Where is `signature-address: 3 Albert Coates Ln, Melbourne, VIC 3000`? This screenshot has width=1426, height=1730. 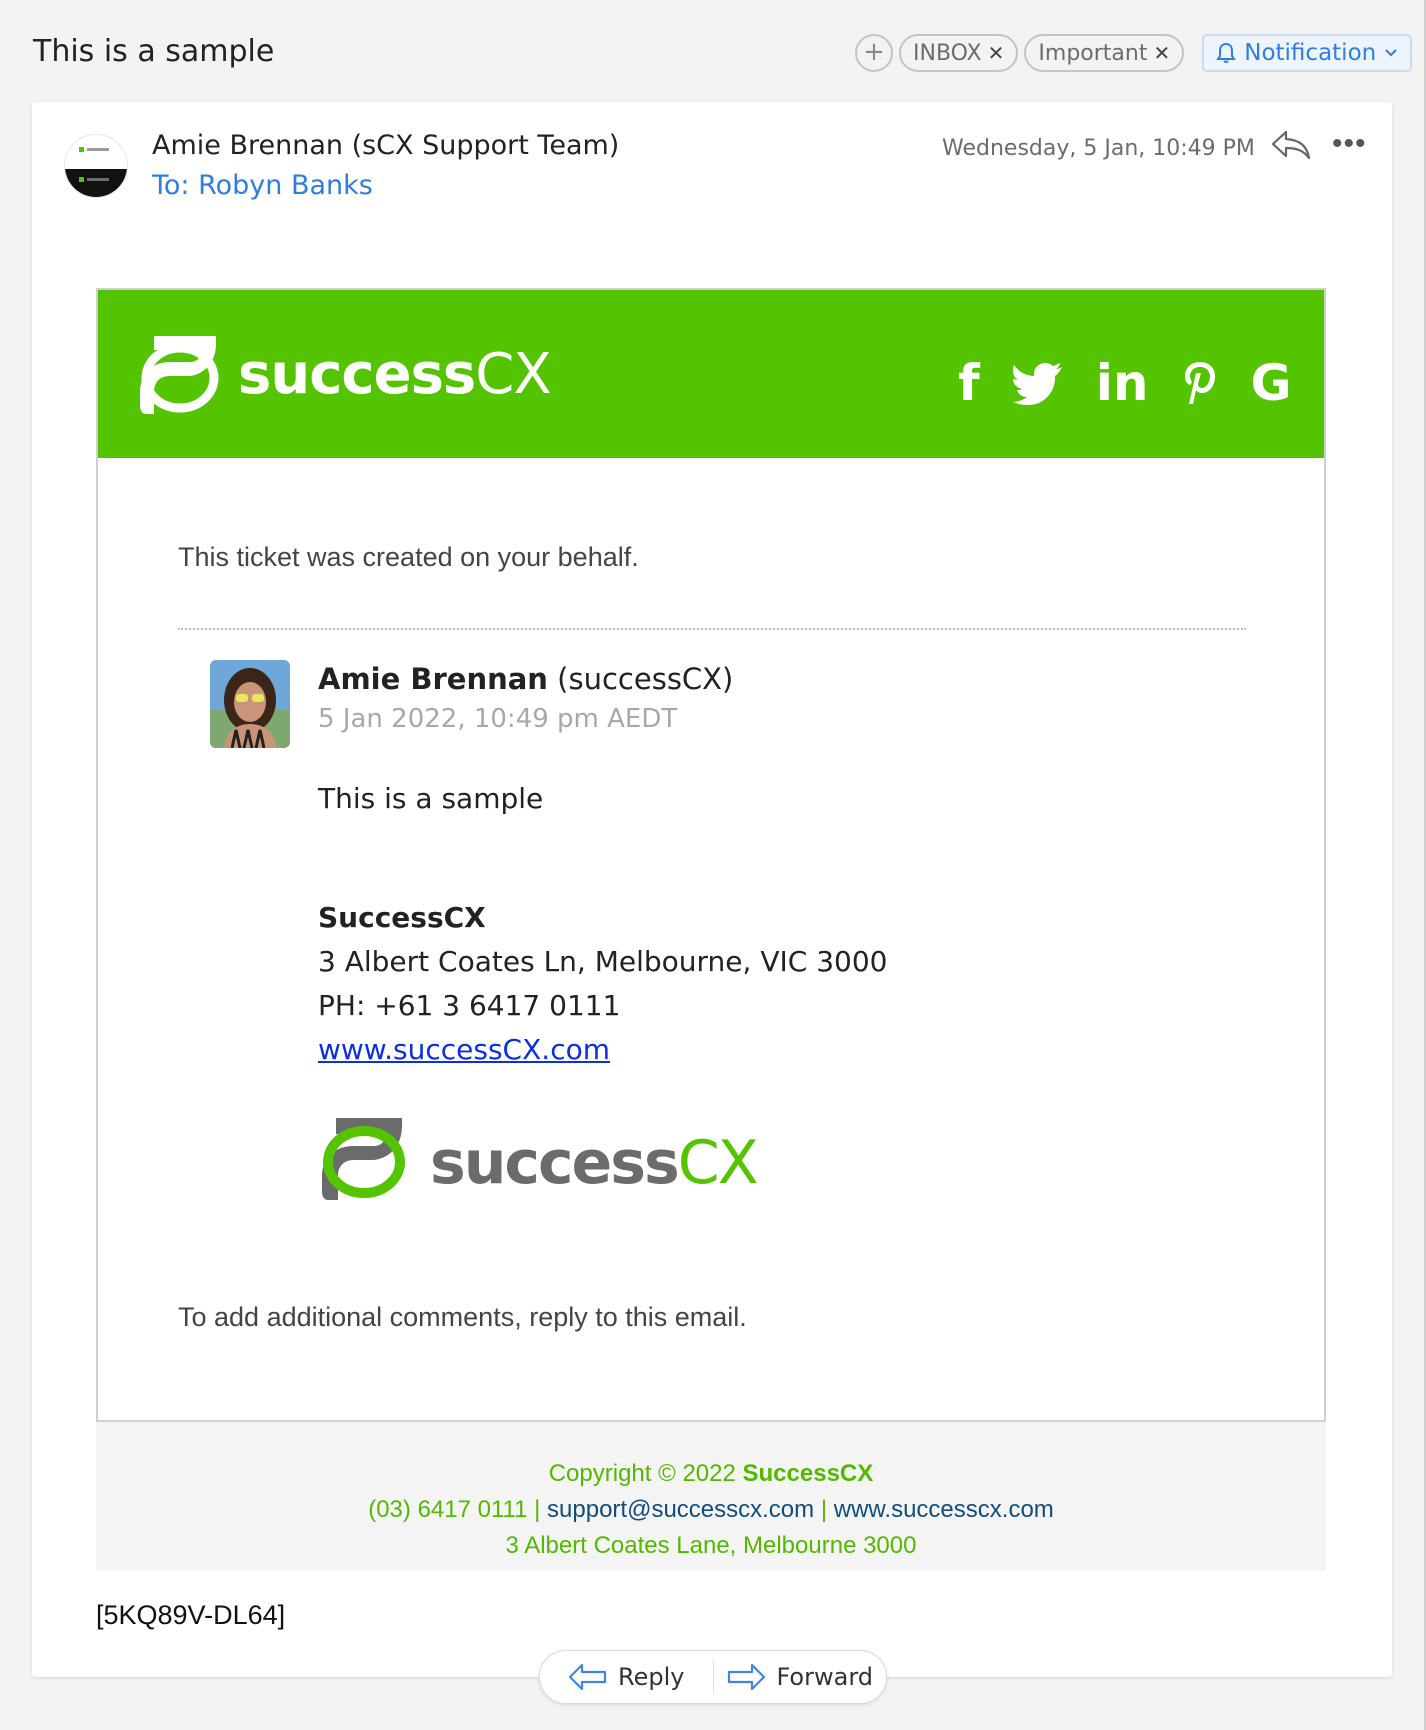
signature-address: 3 Albert Coates Ln, Melbourne, VIC 3000 is located at coordinates (603, 961).